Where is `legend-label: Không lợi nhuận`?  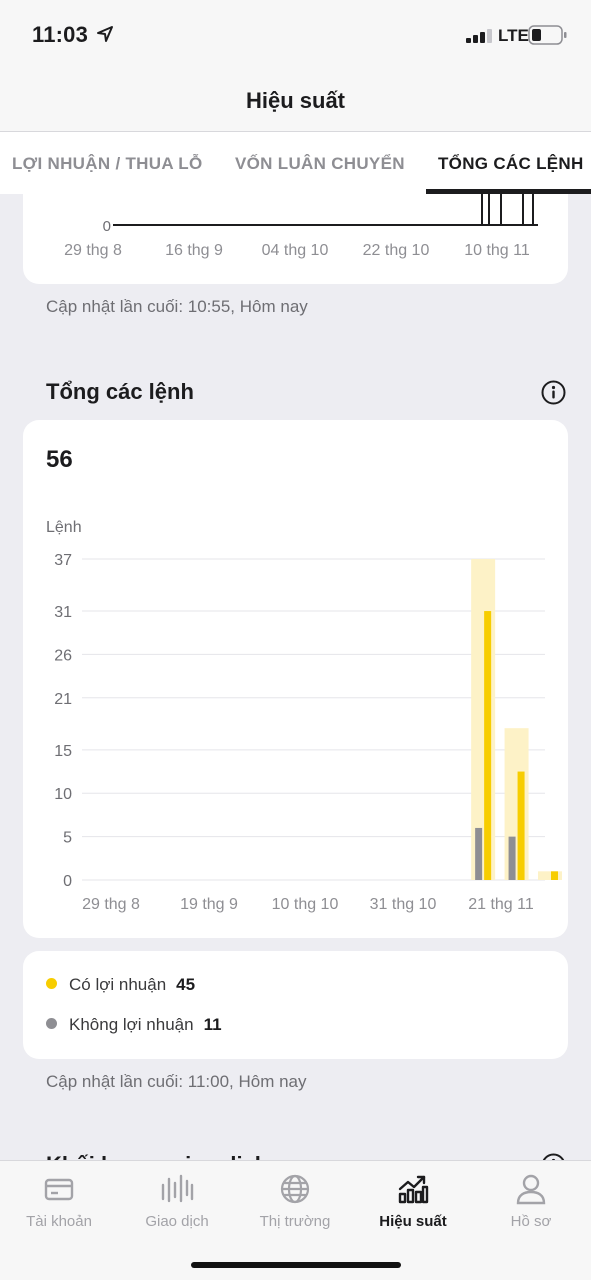
legend-label: Không lợi nhuận is located at coordinates (131, 1024).